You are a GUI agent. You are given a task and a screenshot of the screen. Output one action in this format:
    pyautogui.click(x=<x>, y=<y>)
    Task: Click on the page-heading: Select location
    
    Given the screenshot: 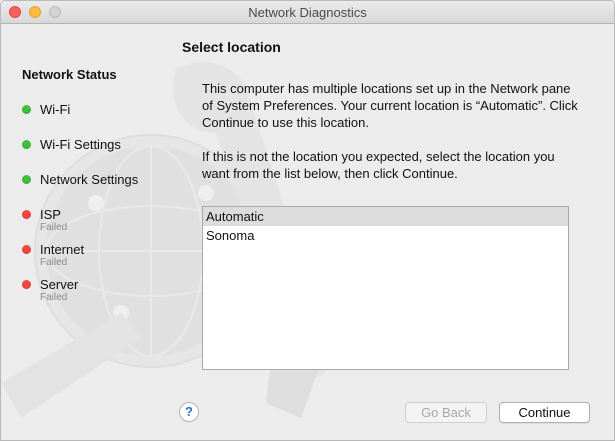 What is the action you would take?
    pyautogui.click(x=231, y=47)
    